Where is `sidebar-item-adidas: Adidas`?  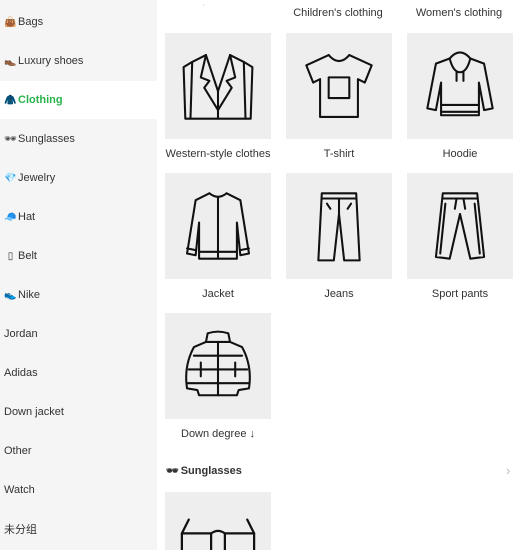 sidebar-item-adidas: Adidas is located at coordinates (78, 373).